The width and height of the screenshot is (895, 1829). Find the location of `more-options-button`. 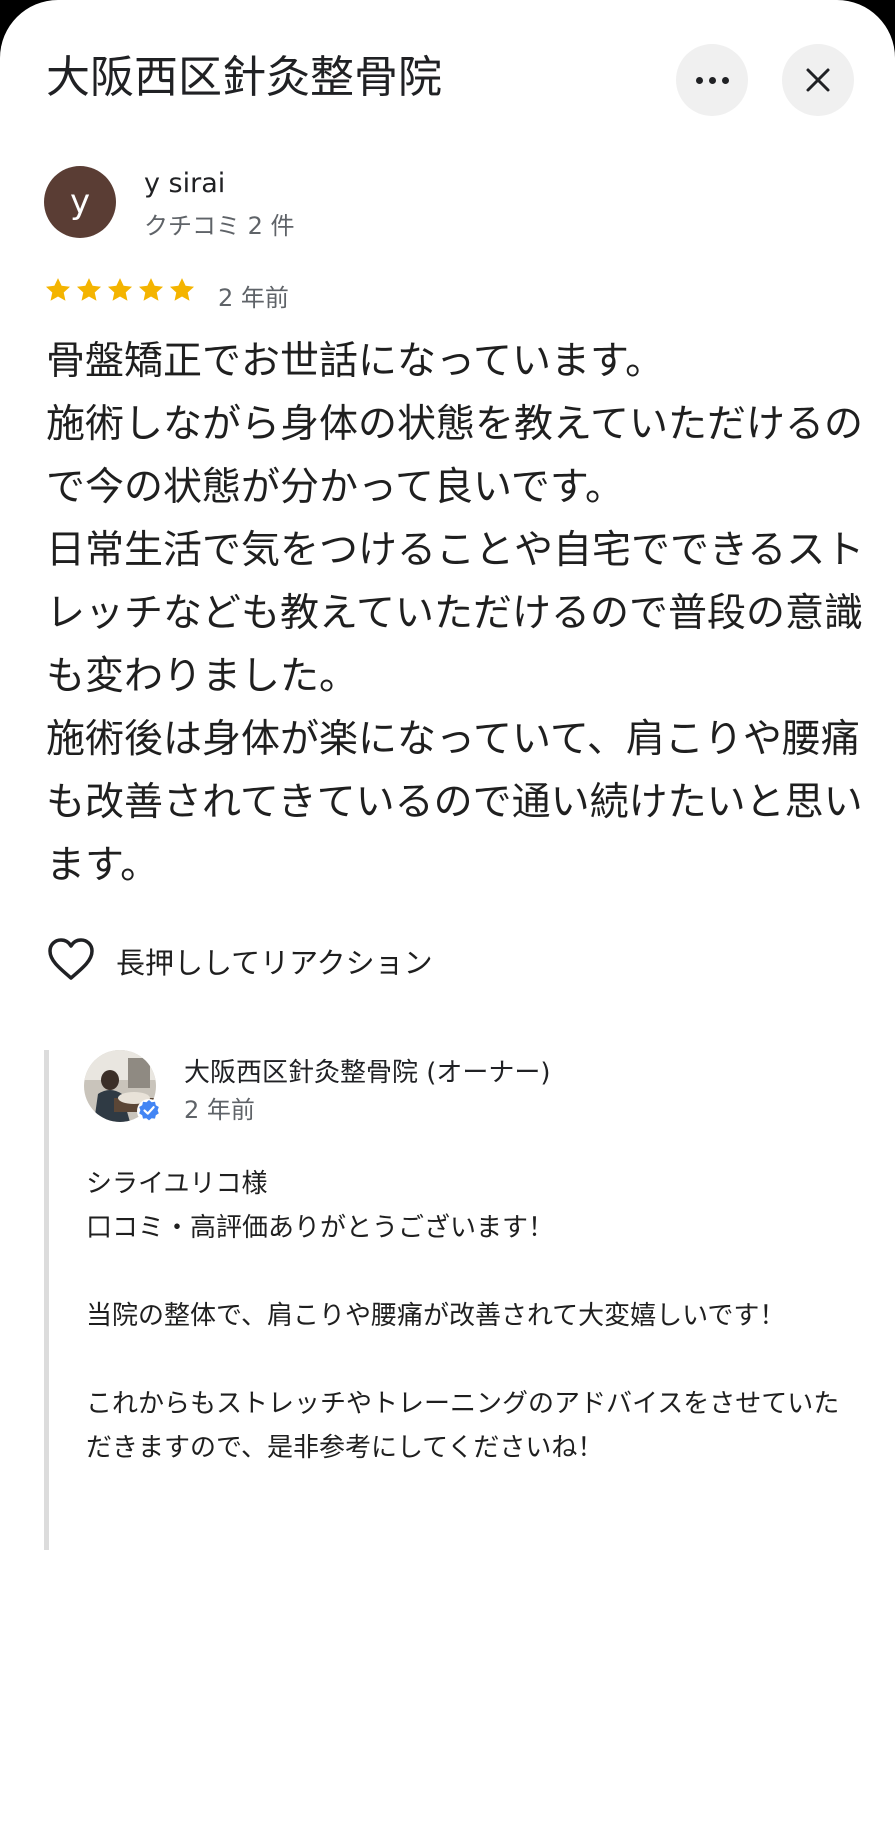

more-options-button is located at coordinates (712, 80).